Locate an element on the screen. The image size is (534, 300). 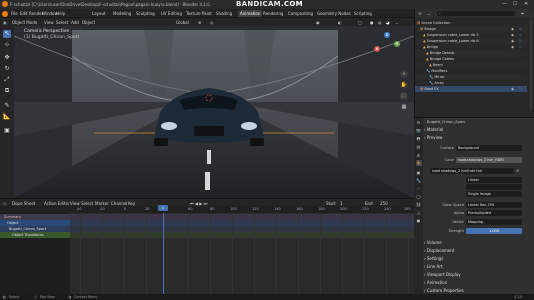
editor-type-icon: ▣ is located at coordinates (5, 22).